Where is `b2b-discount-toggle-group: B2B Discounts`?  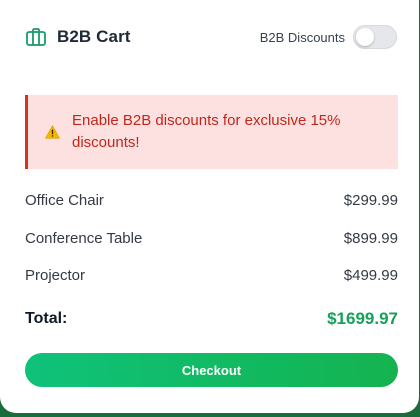
b2b-discount-toggle-group: B2B Discounts is located at coordinates (328, 37).